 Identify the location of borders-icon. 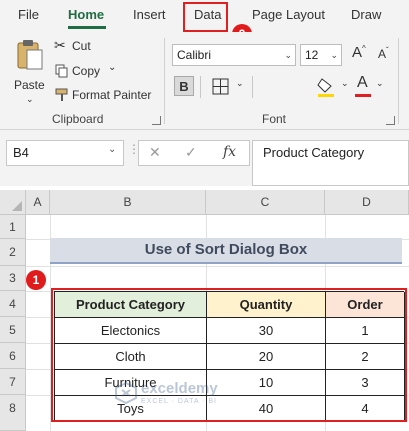
(221, 87).